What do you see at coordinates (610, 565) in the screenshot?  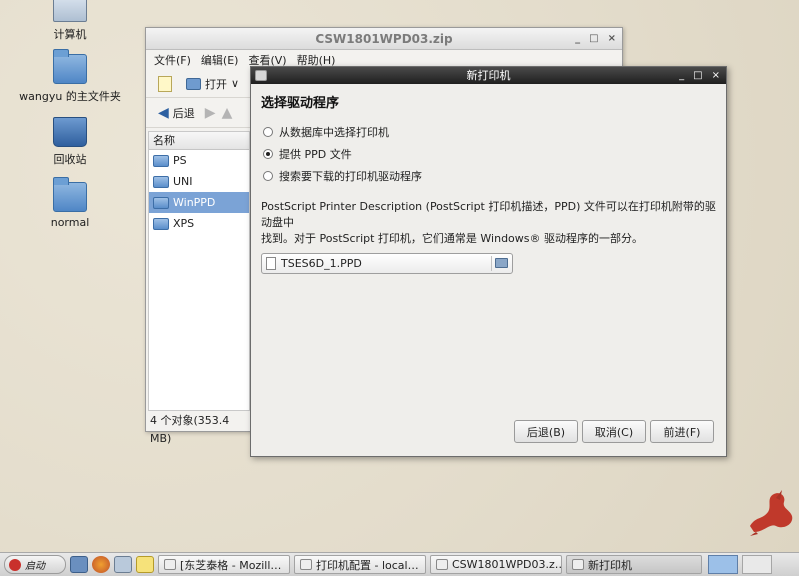 I see `task-label: 新打印机` at bounding box center [610, 565].